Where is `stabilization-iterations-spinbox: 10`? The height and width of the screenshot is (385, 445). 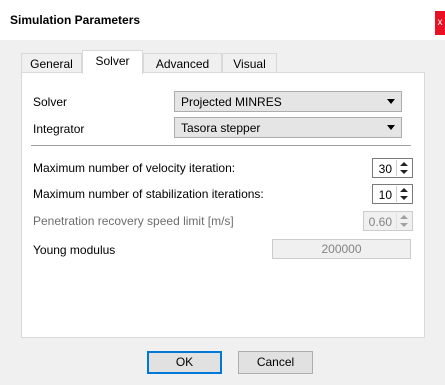
stabilization-iterations-spinbox: 10 is located at coordinates (392, 194).